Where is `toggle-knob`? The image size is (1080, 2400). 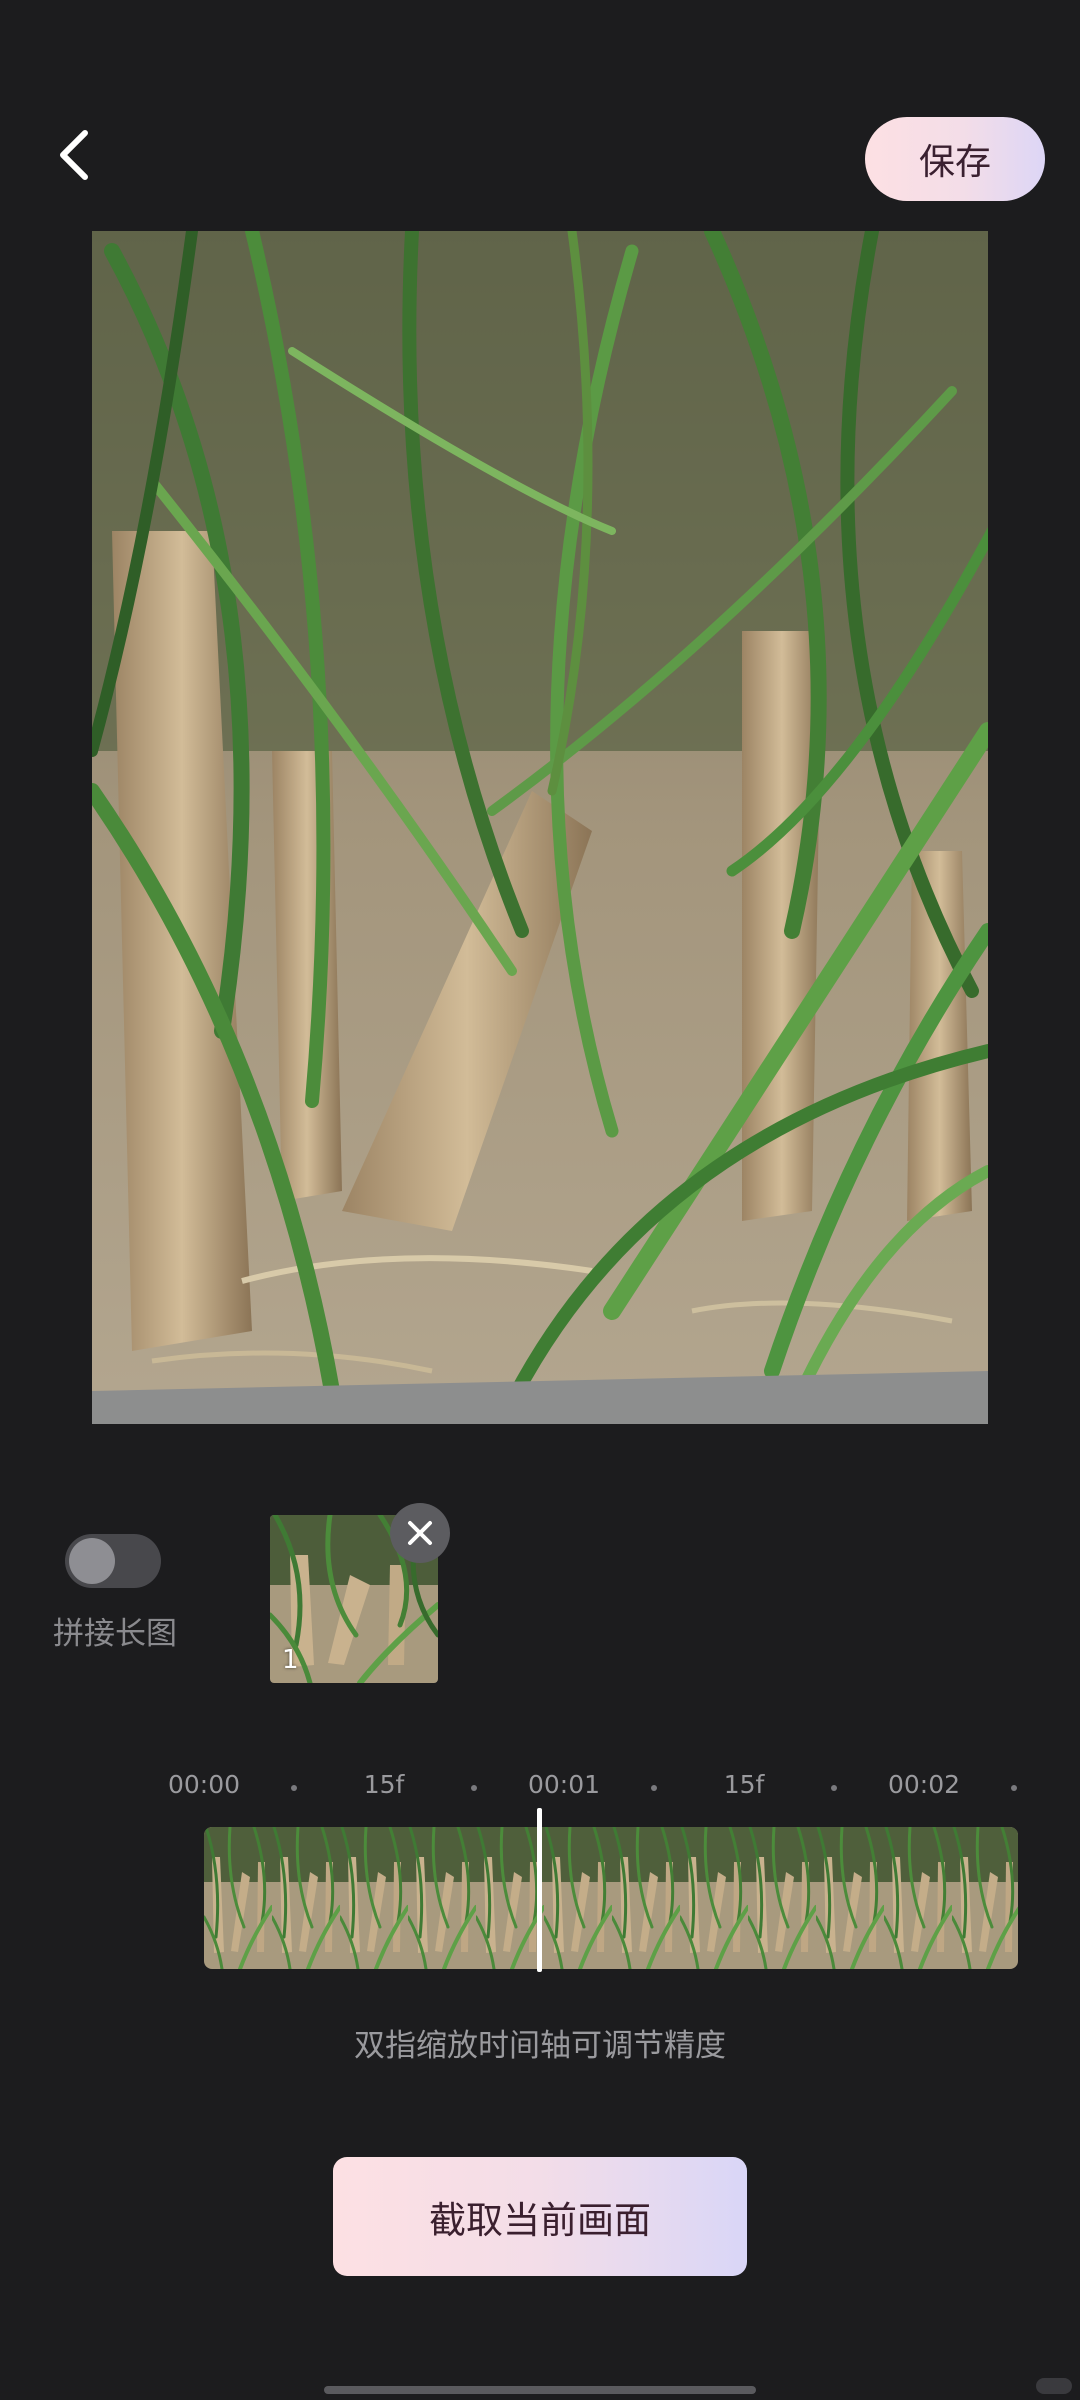
toggle-knob is located at coordinates (92, 1561).